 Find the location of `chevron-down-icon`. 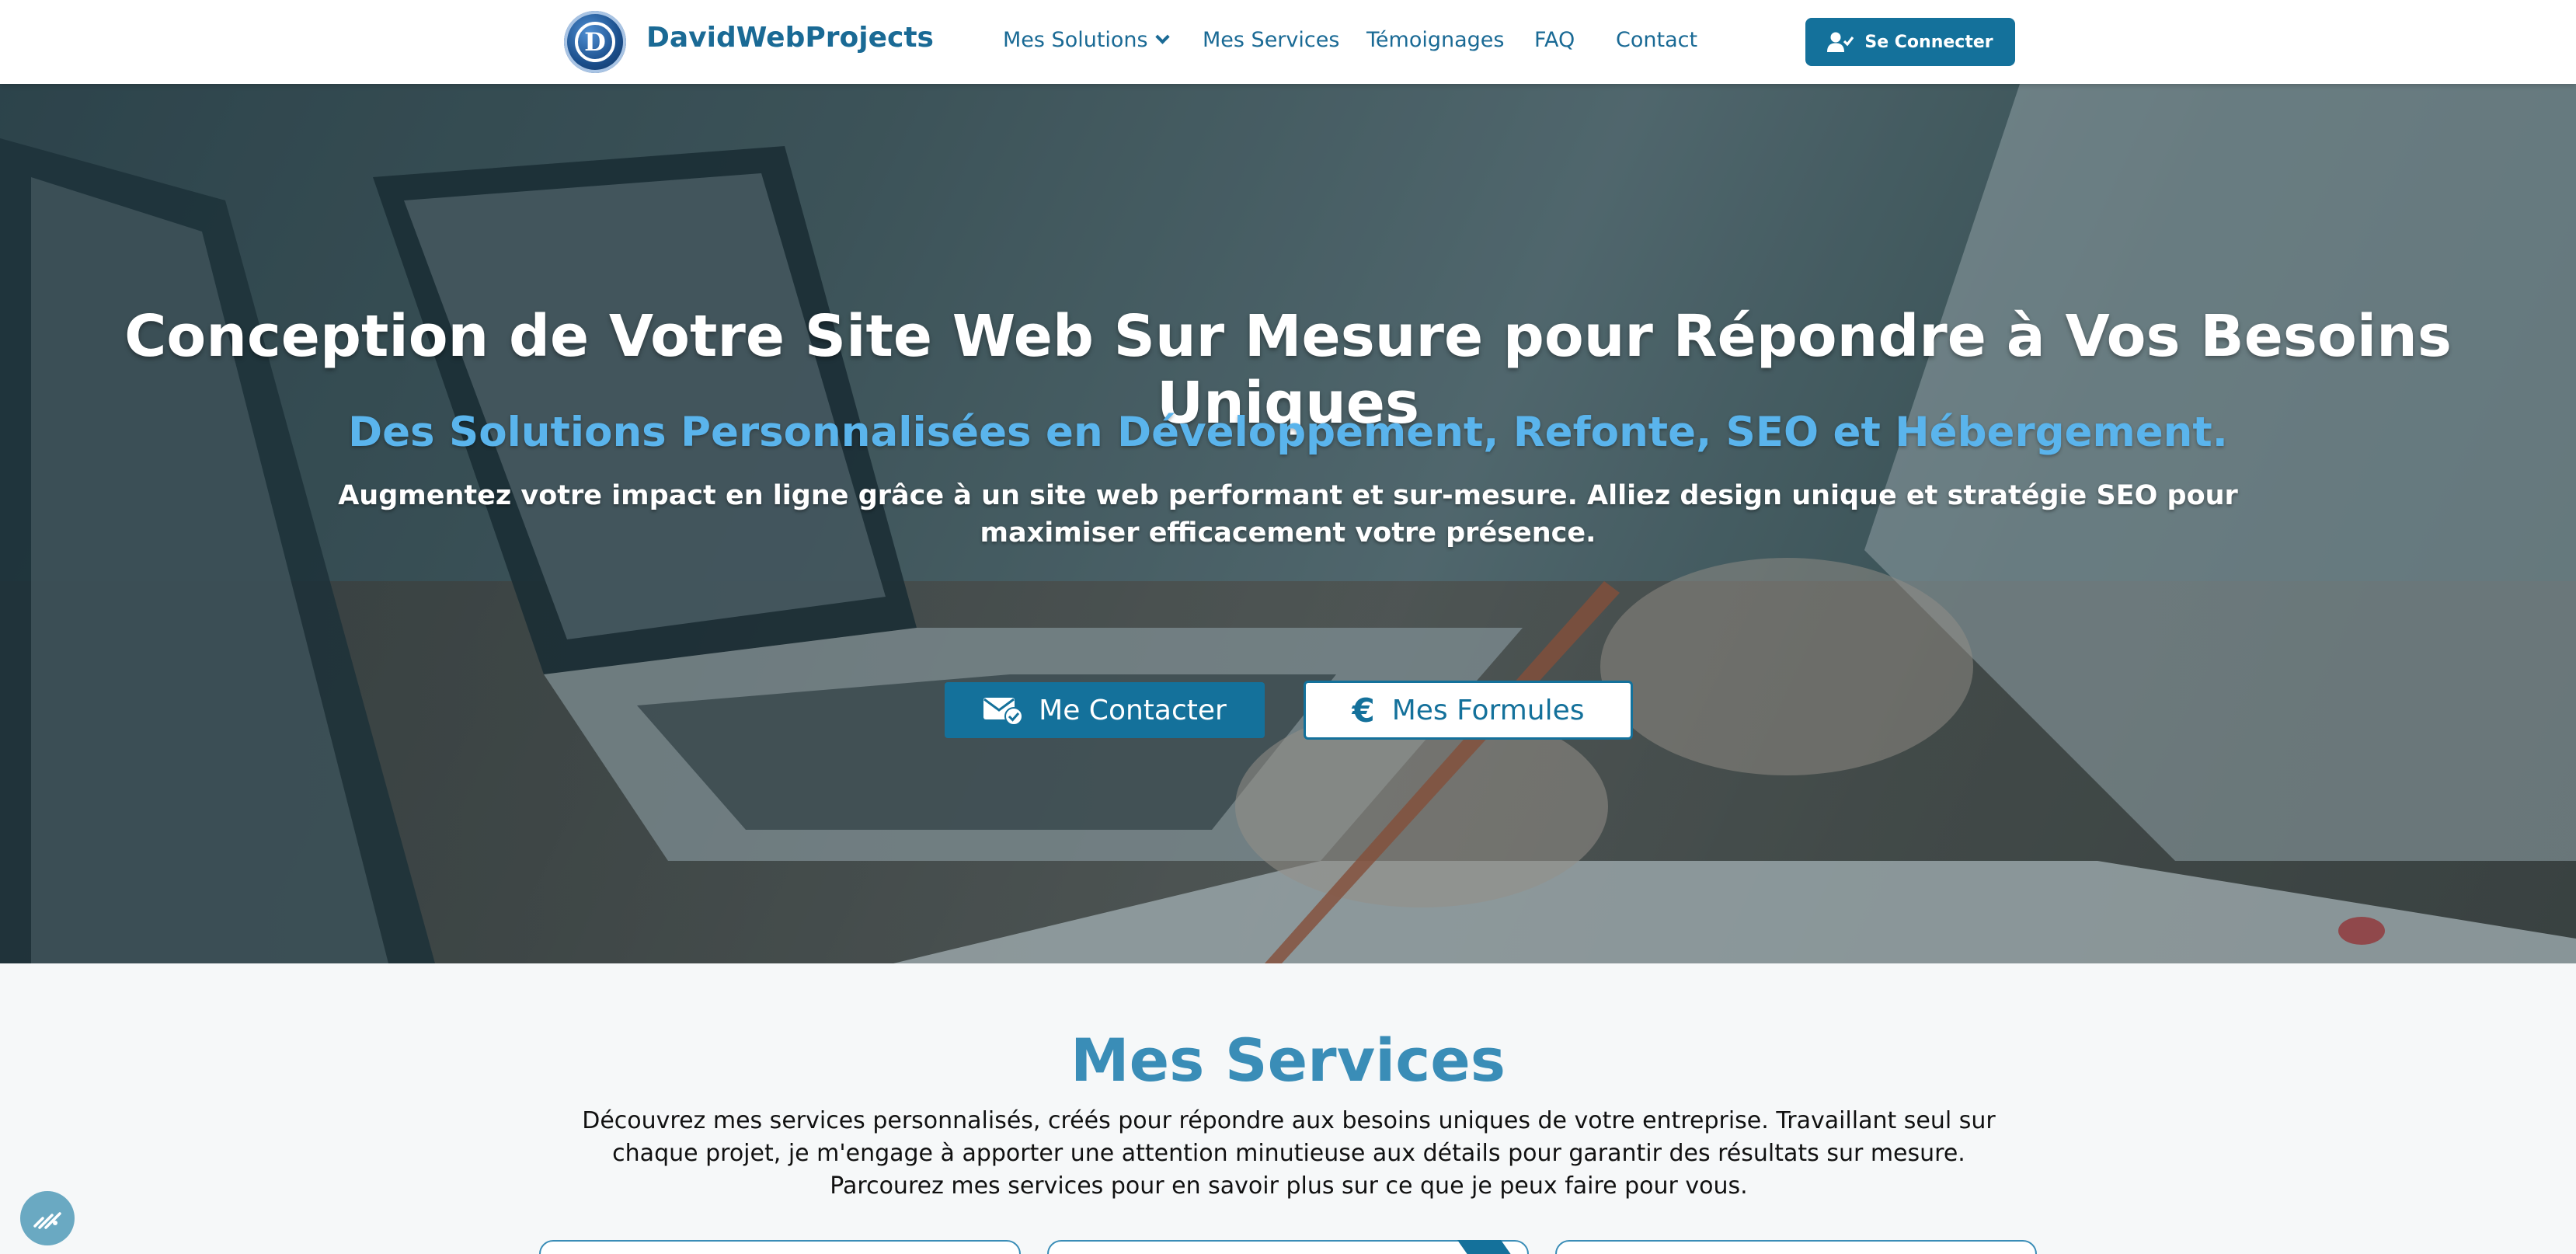

chevron-down-icon is located at coordinates (1162, 37).